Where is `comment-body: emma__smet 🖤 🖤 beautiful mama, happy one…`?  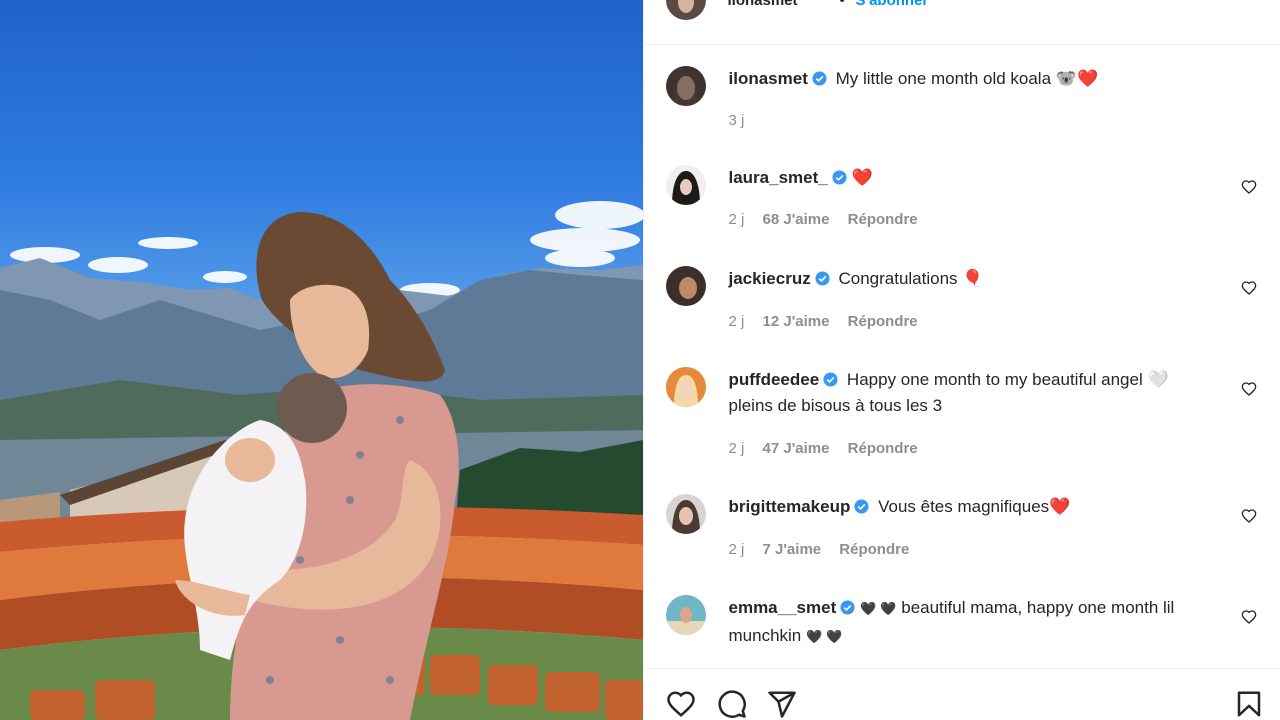
comment-body: emma__smet 🖤 🖤 beautiful mama, happy one… is located at coordinates (974, 623).